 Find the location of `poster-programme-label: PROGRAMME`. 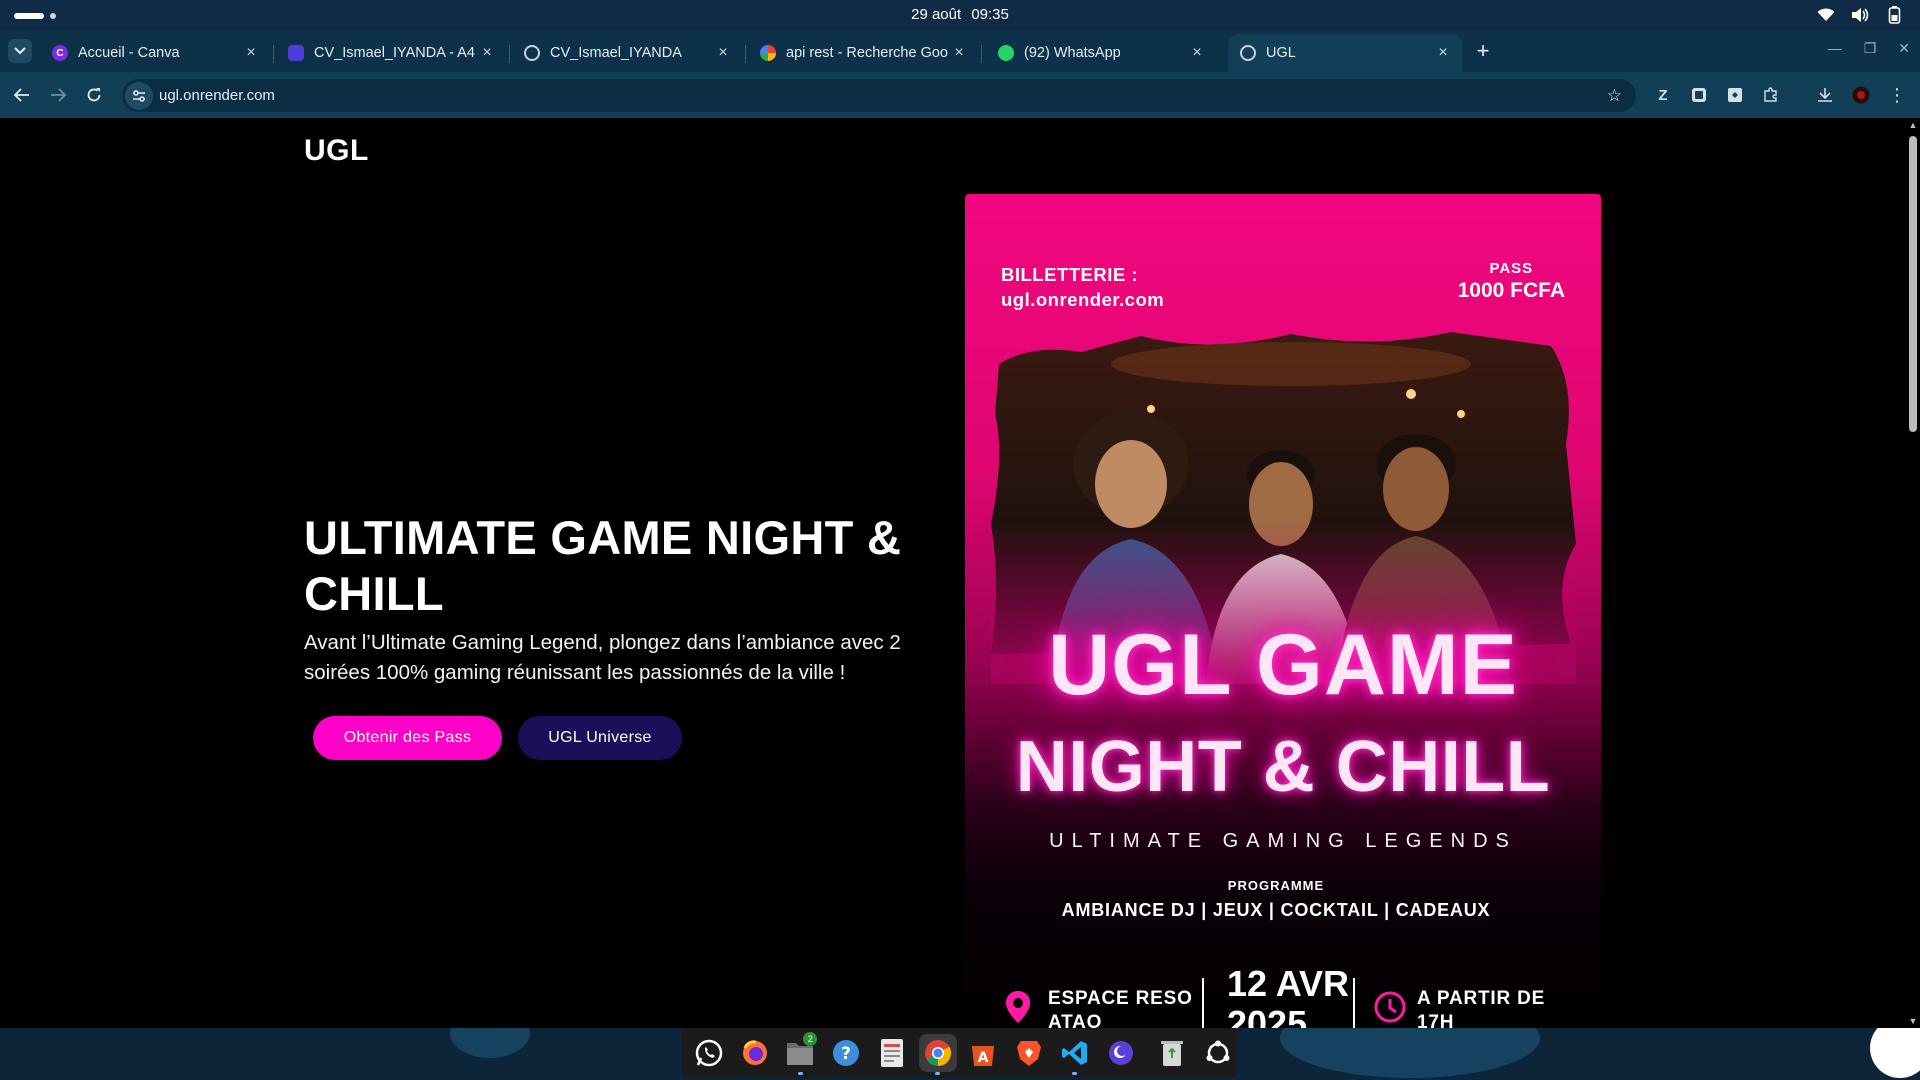

poster-programme-label: PROGRAMME is located at coordinates (1276, 885).